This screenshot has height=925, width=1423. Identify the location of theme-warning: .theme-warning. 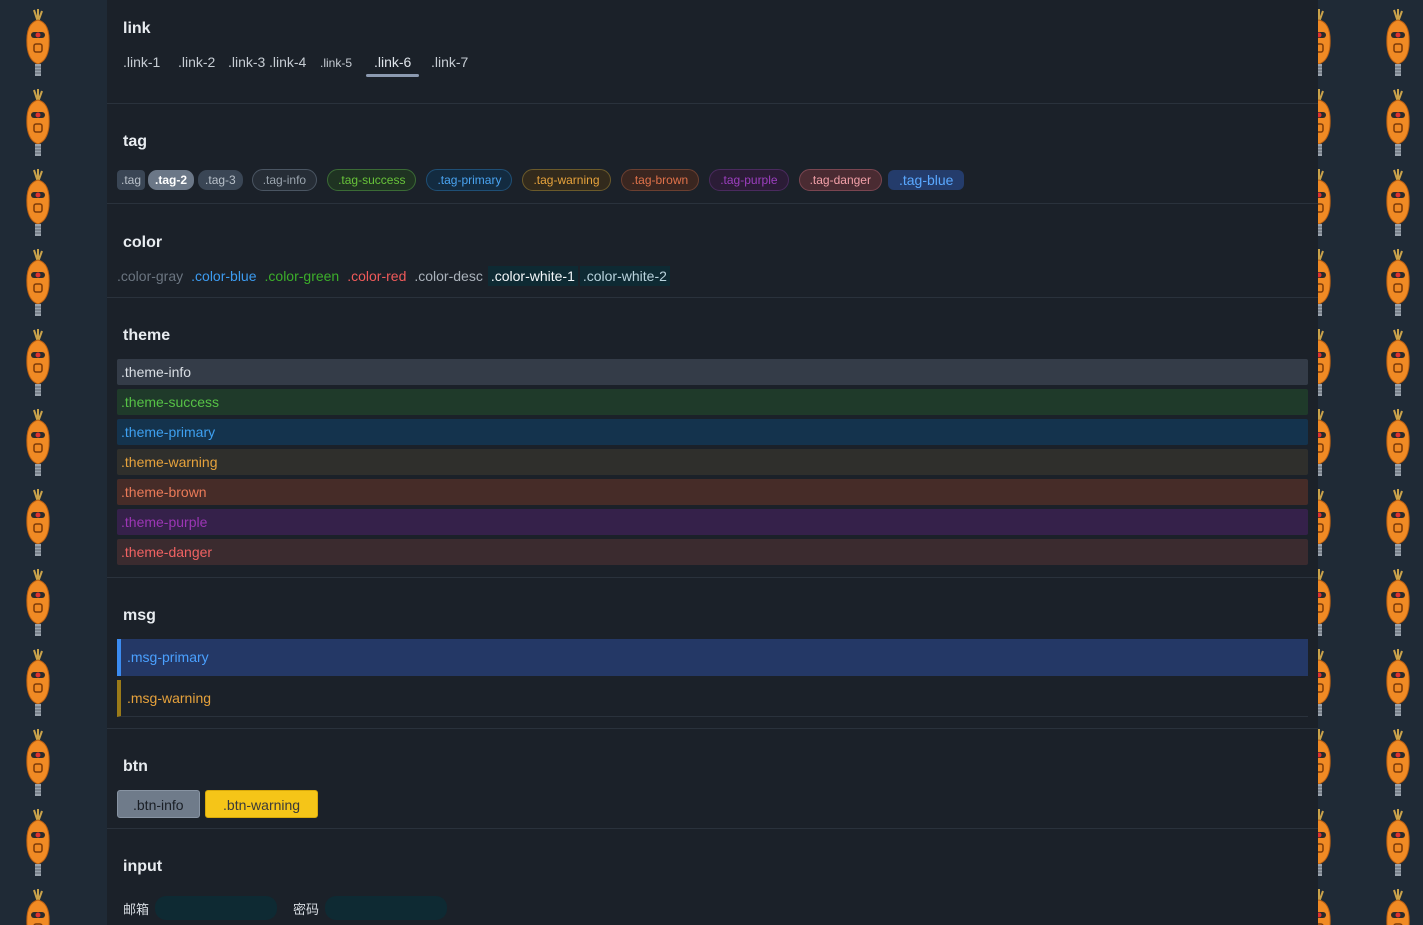
(712, 462).